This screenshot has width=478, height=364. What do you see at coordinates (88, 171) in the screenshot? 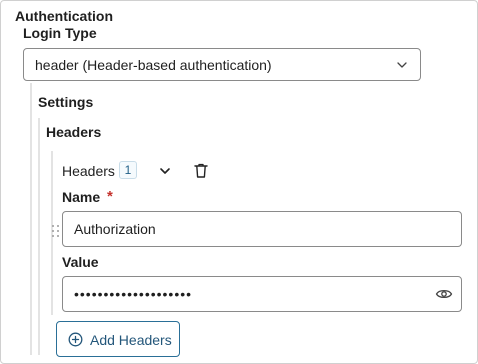
I see `header-item-title: Headers` at bounding box center [88, 171].